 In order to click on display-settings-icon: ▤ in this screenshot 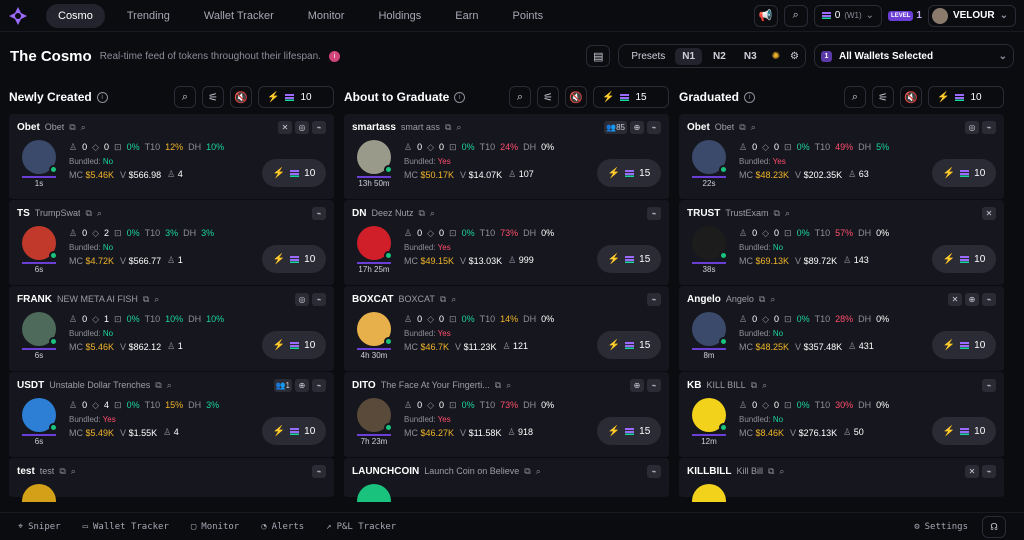, I will do `click(598, 56)`.